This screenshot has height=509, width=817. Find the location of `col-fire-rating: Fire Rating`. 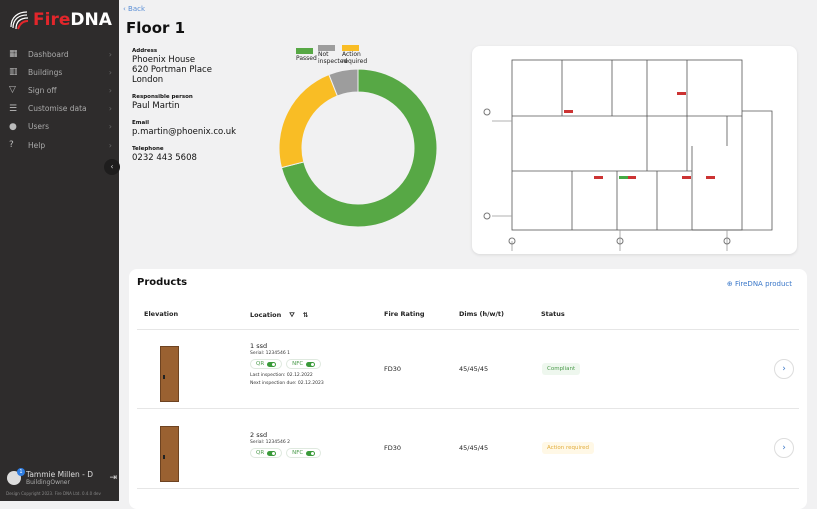

col-fire-rating: Fire Rating is located at coordinates (404, 314).